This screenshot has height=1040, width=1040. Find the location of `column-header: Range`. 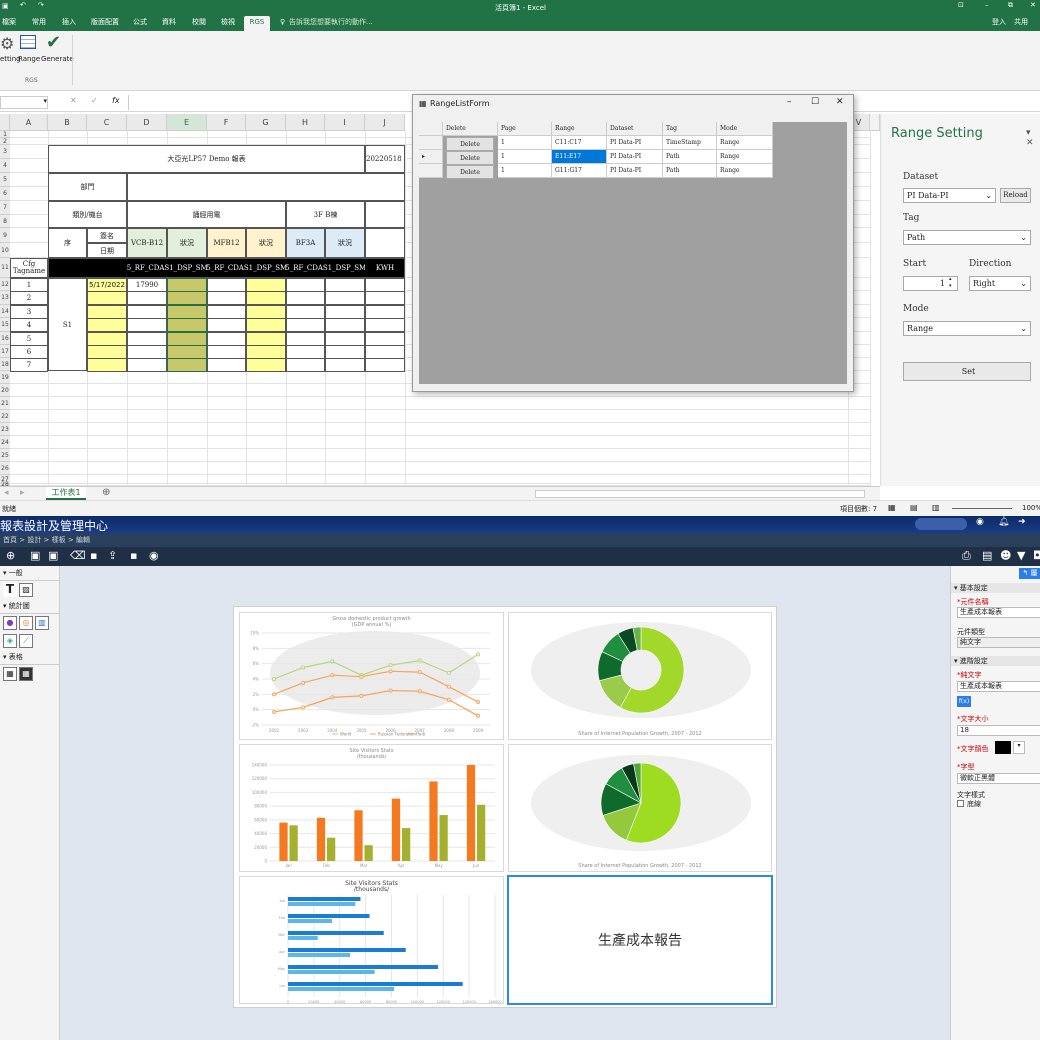

column-header: Range is located at coordinates (579, 129).